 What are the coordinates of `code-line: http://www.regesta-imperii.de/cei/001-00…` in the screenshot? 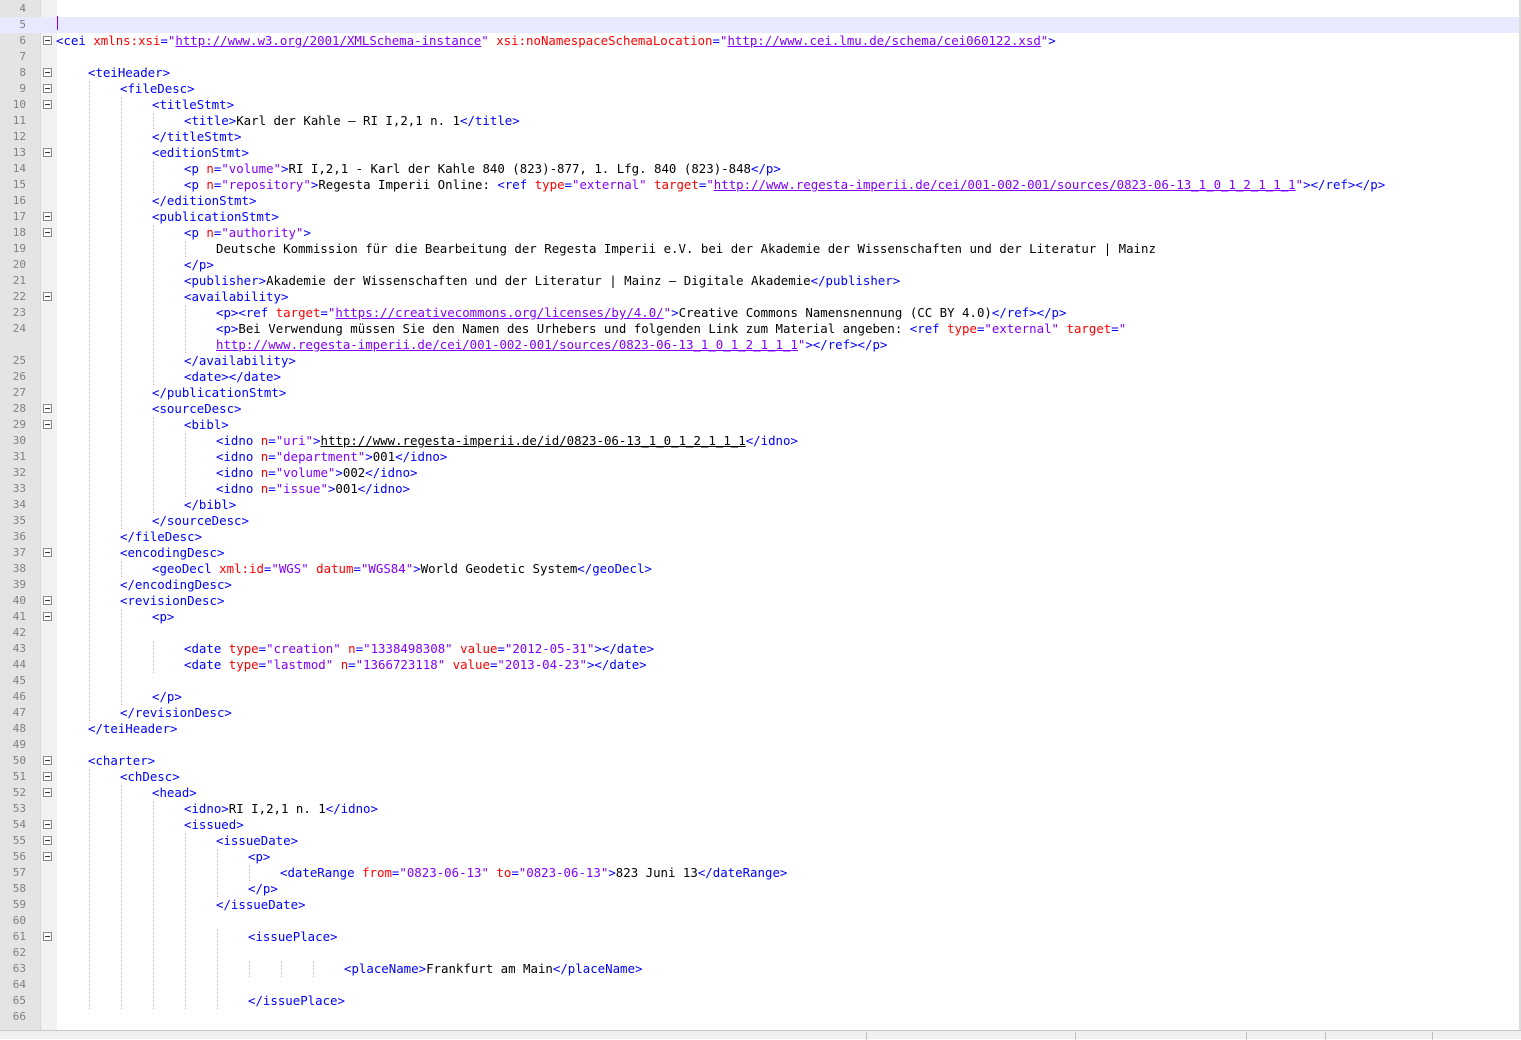 It's located at (760, 345).